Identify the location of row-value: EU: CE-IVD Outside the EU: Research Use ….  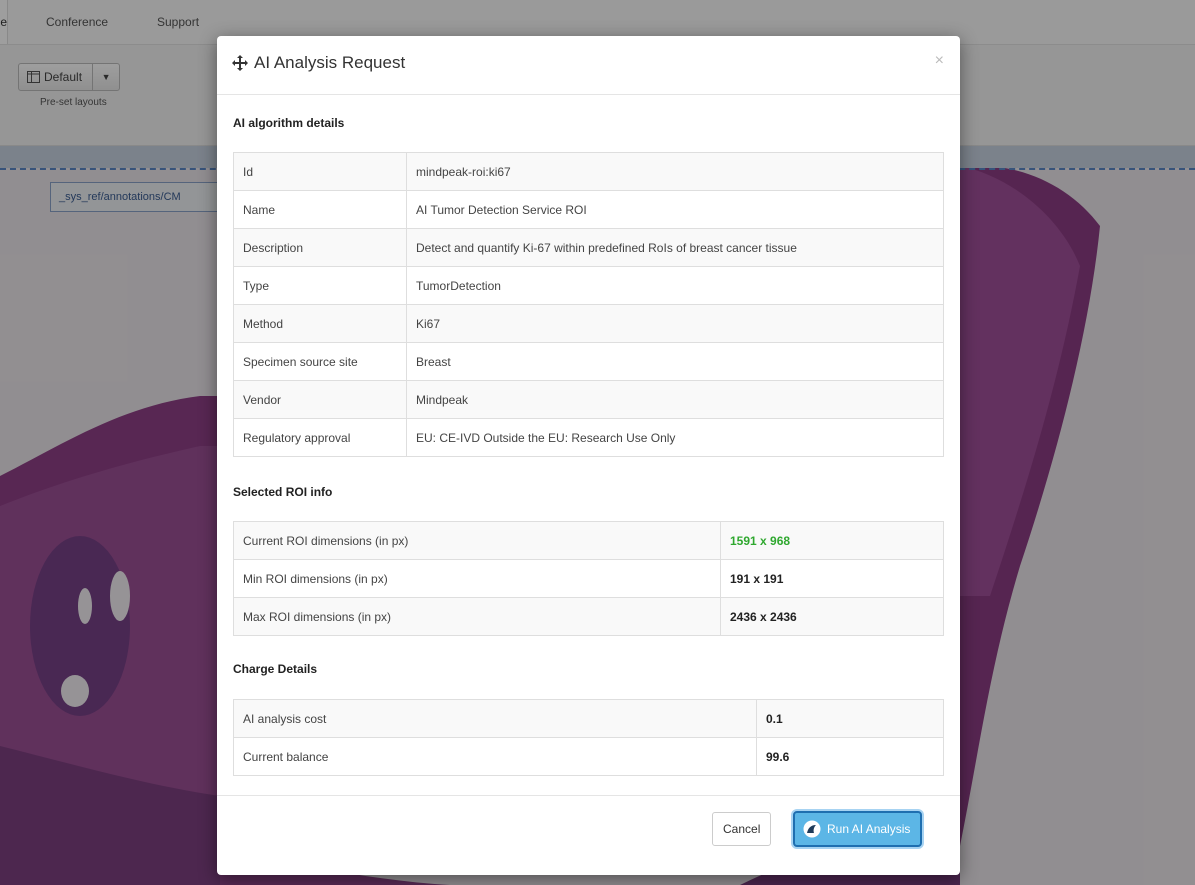
(675, 437).